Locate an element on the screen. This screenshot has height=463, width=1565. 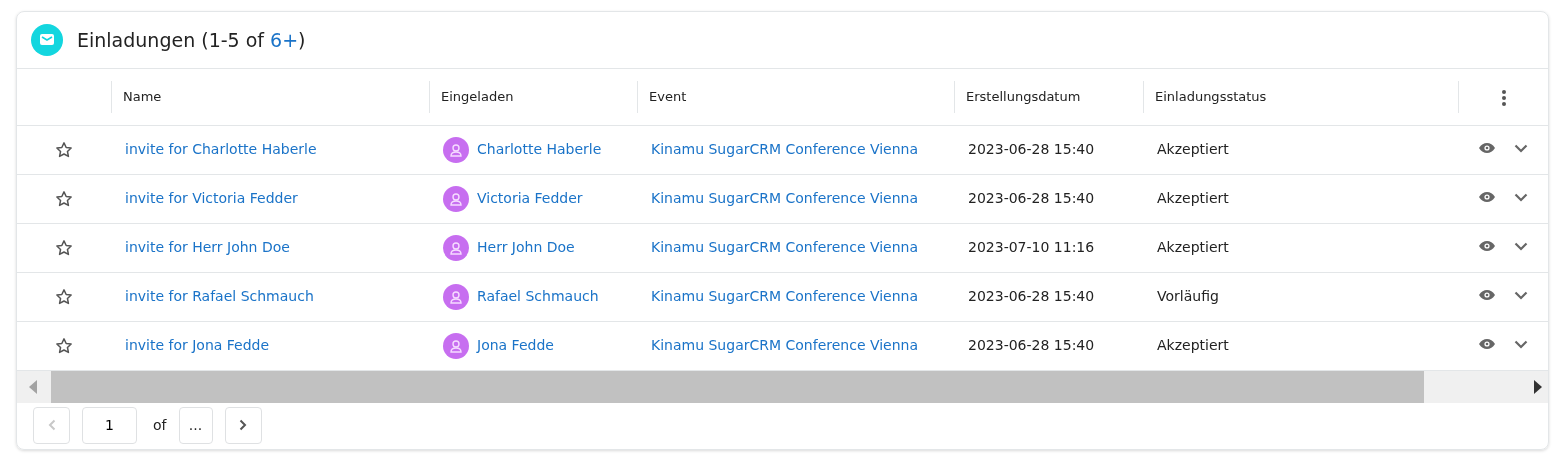
invitation-link: invite for Charlotte Haberle is located at coordinates (221, 149).